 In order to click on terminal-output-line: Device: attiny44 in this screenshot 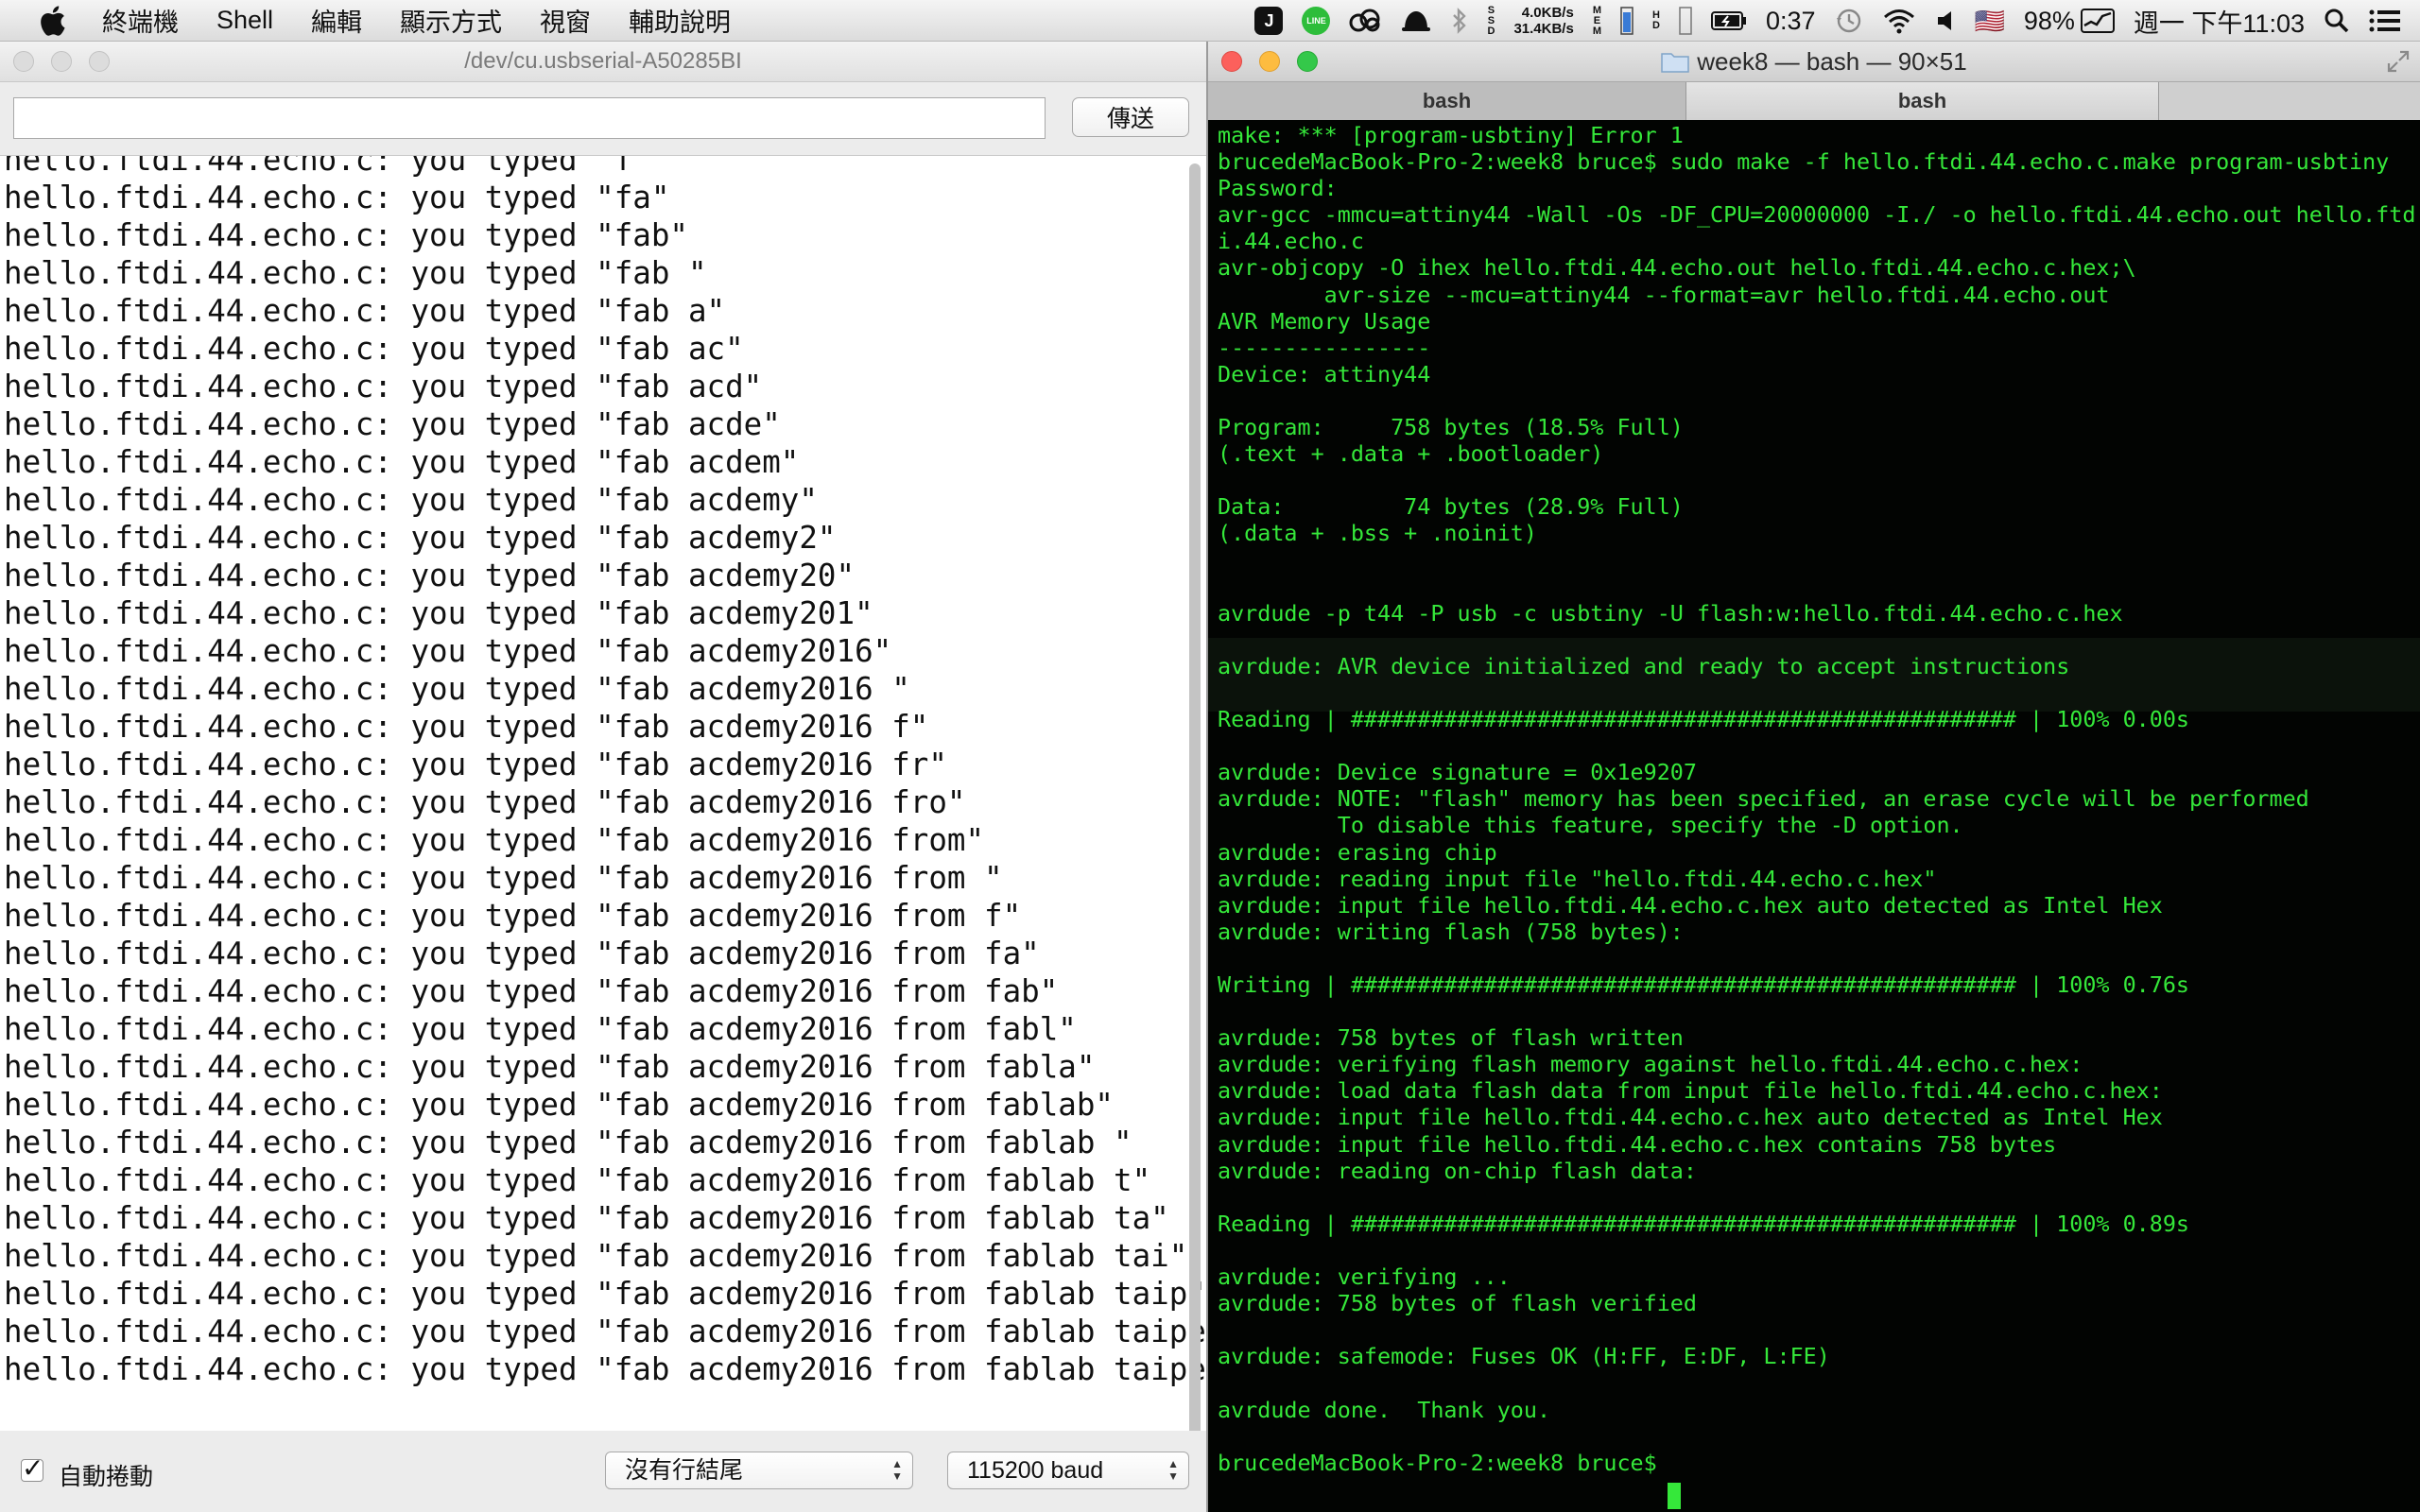, I will do `click(1324, 373)`.